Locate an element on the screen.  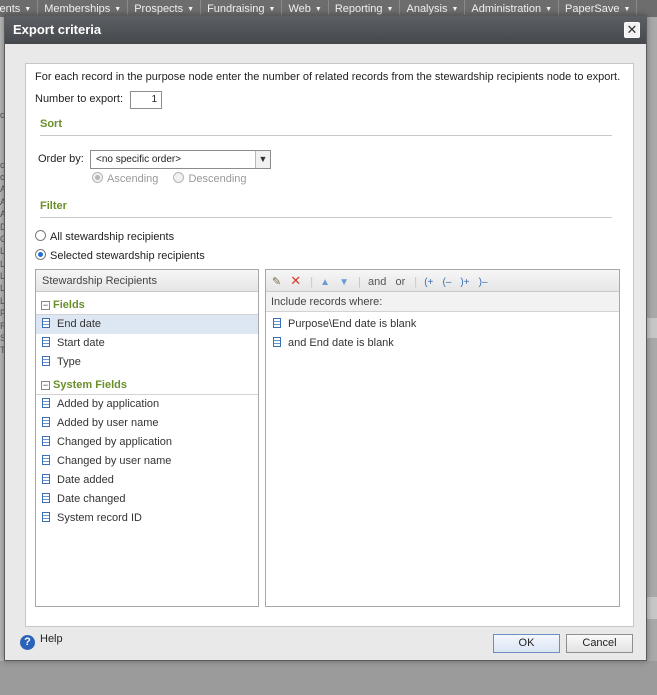
open-parenthesis-and-button: (+ is located at coordinates (428, 283).